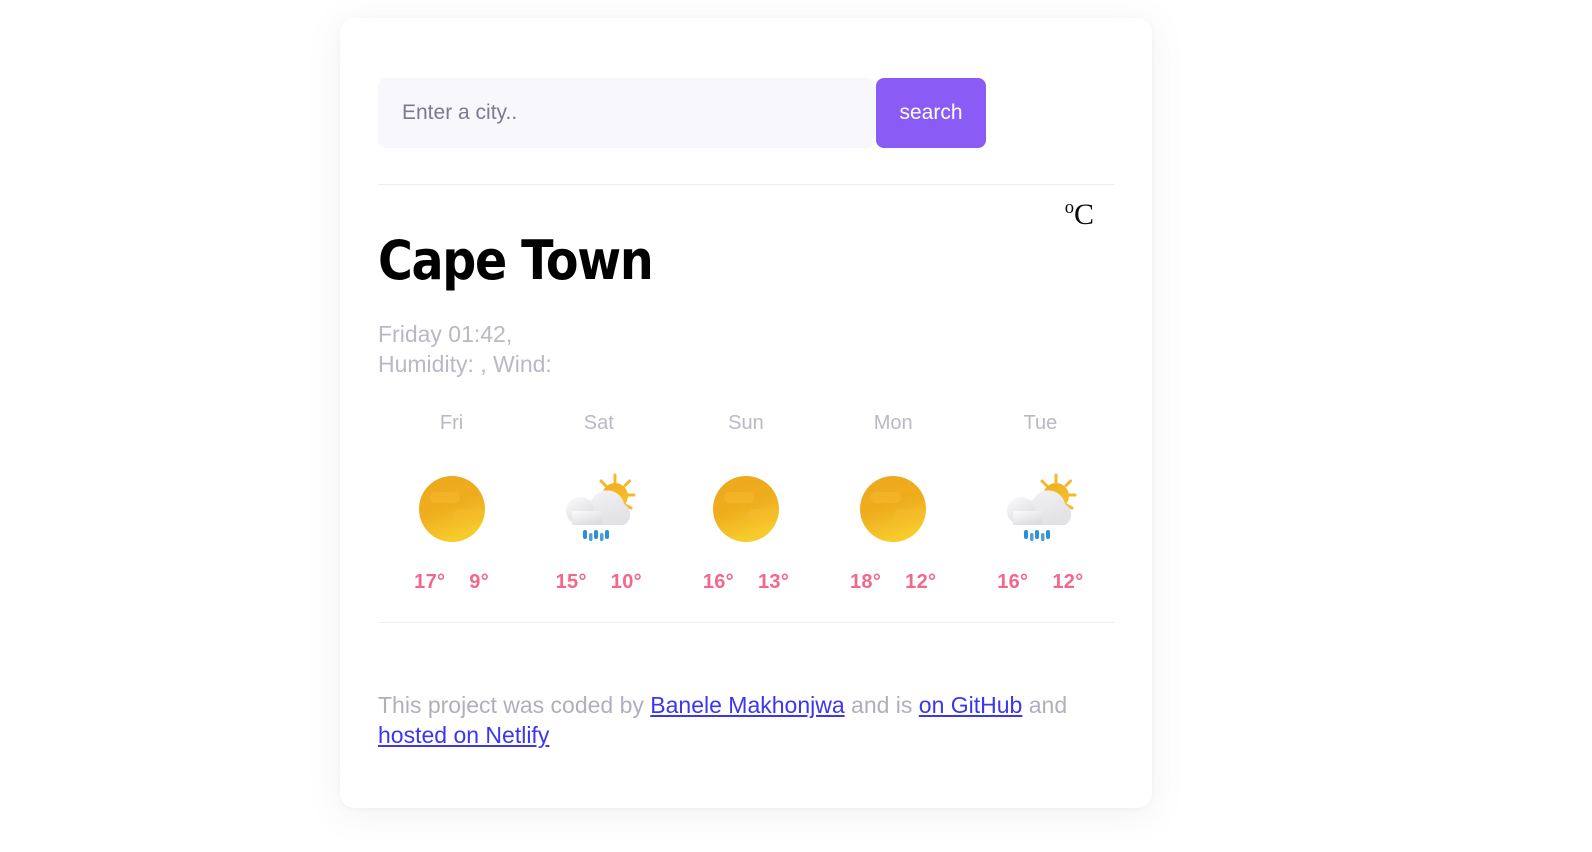 The image size is (1592, 852). What do you see at coordinates (445, 334) in the screenshot?
I see `current-datetime: Friday 01:42,` at bounding box center [445, 334].